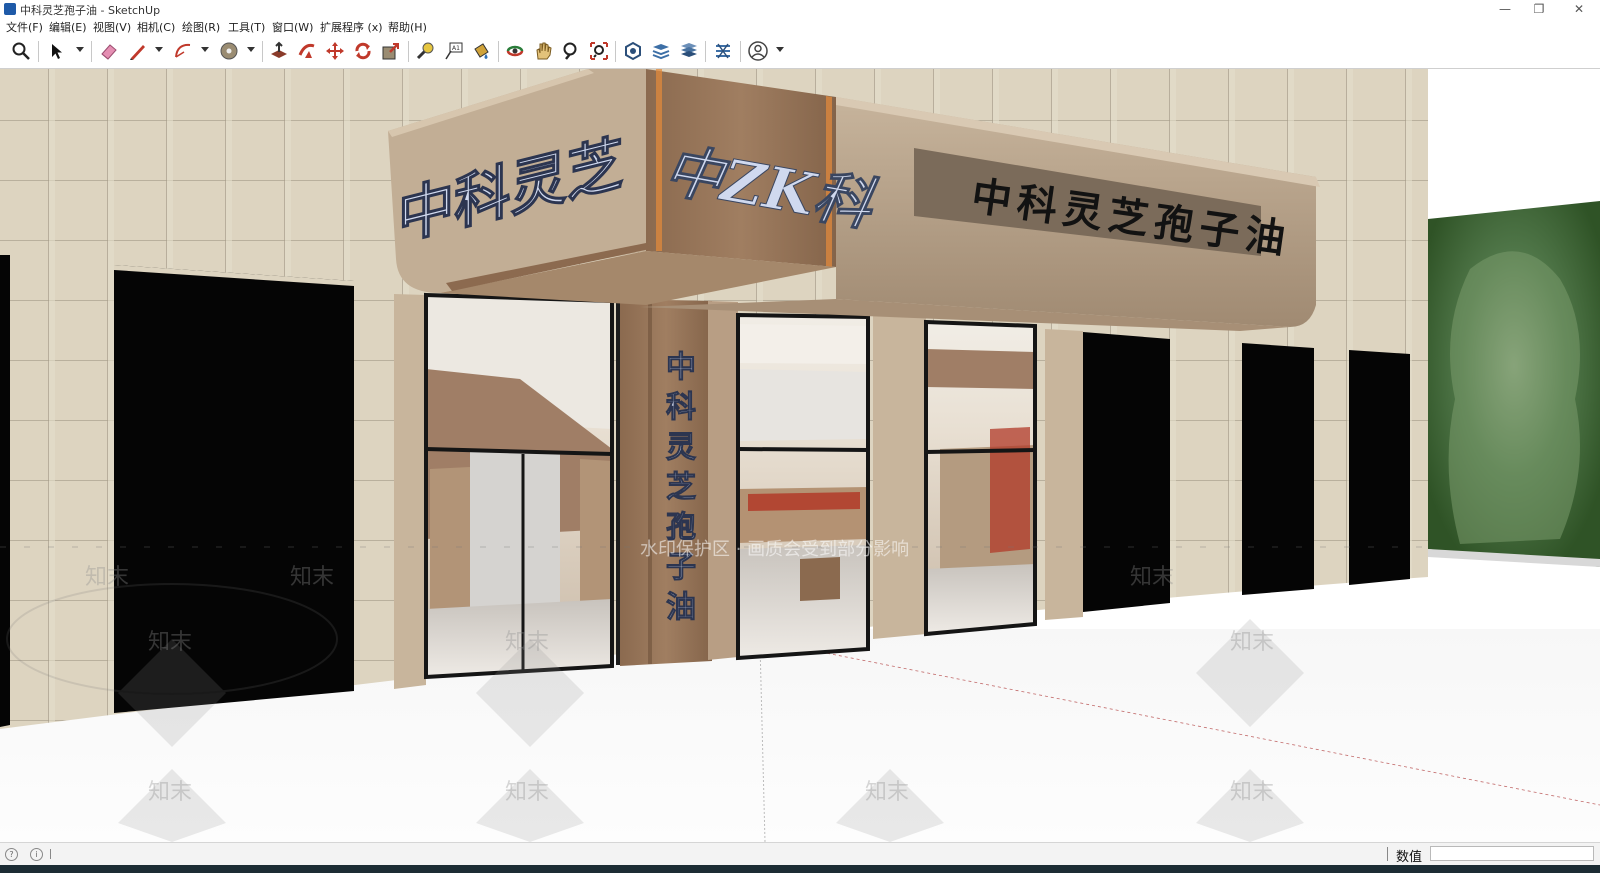 This screenshot has width=1600, height=873. What do you see at coordinates (68, 27) in the screenshot?
I see `menu-edit: 编辑(E)` at bounding box center [68, 27].